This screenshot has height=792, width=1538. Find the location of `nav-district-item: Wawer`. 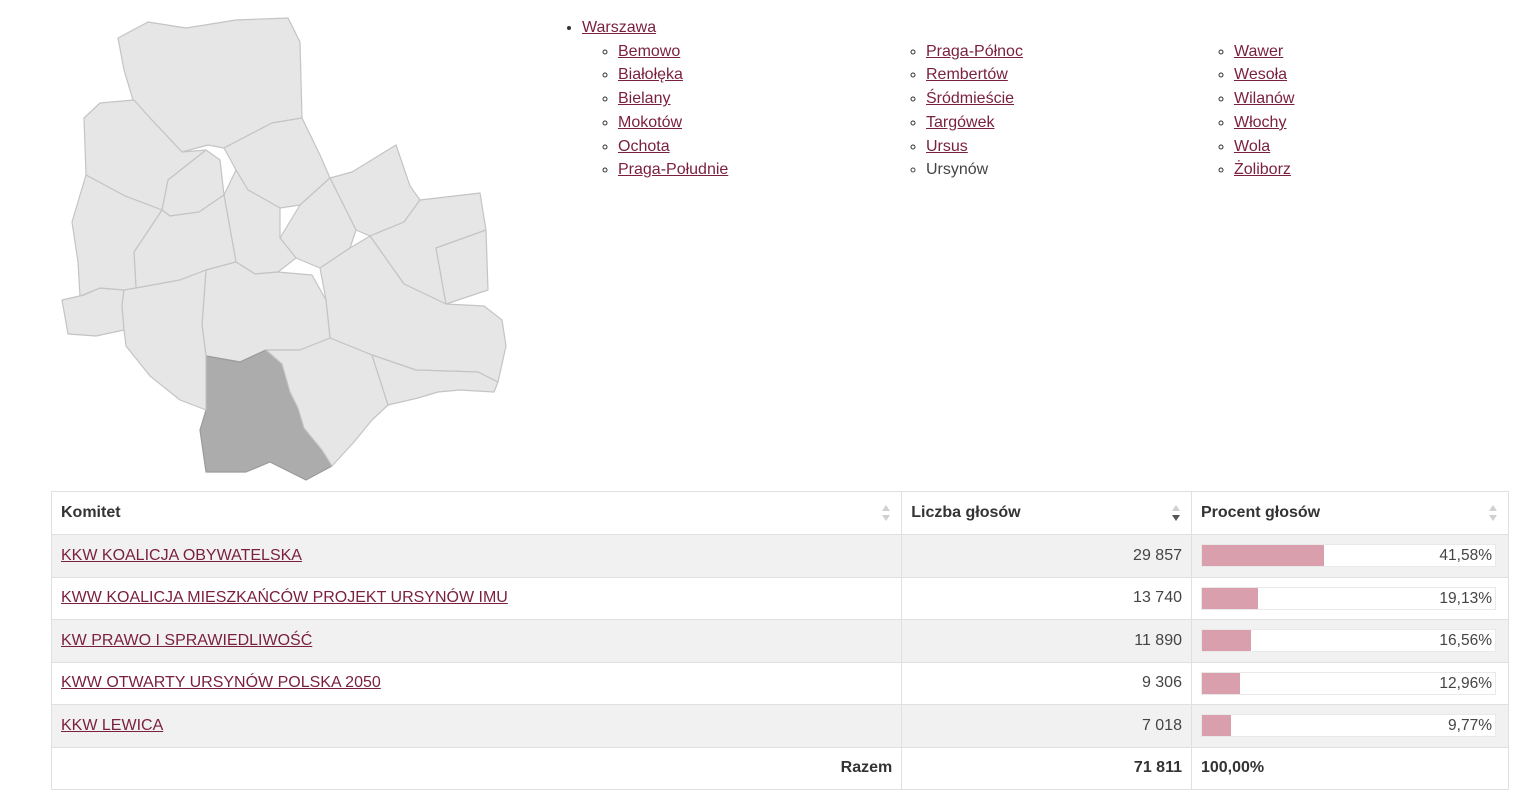

nav-district-item: Wawer is located at coordinates (1377, 52).